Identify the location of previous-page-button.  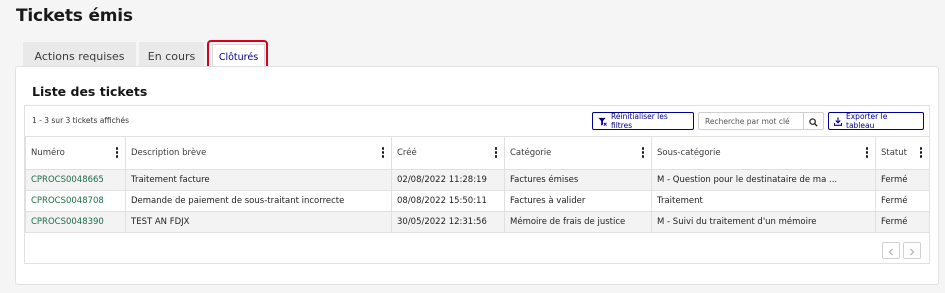
(891, 250).